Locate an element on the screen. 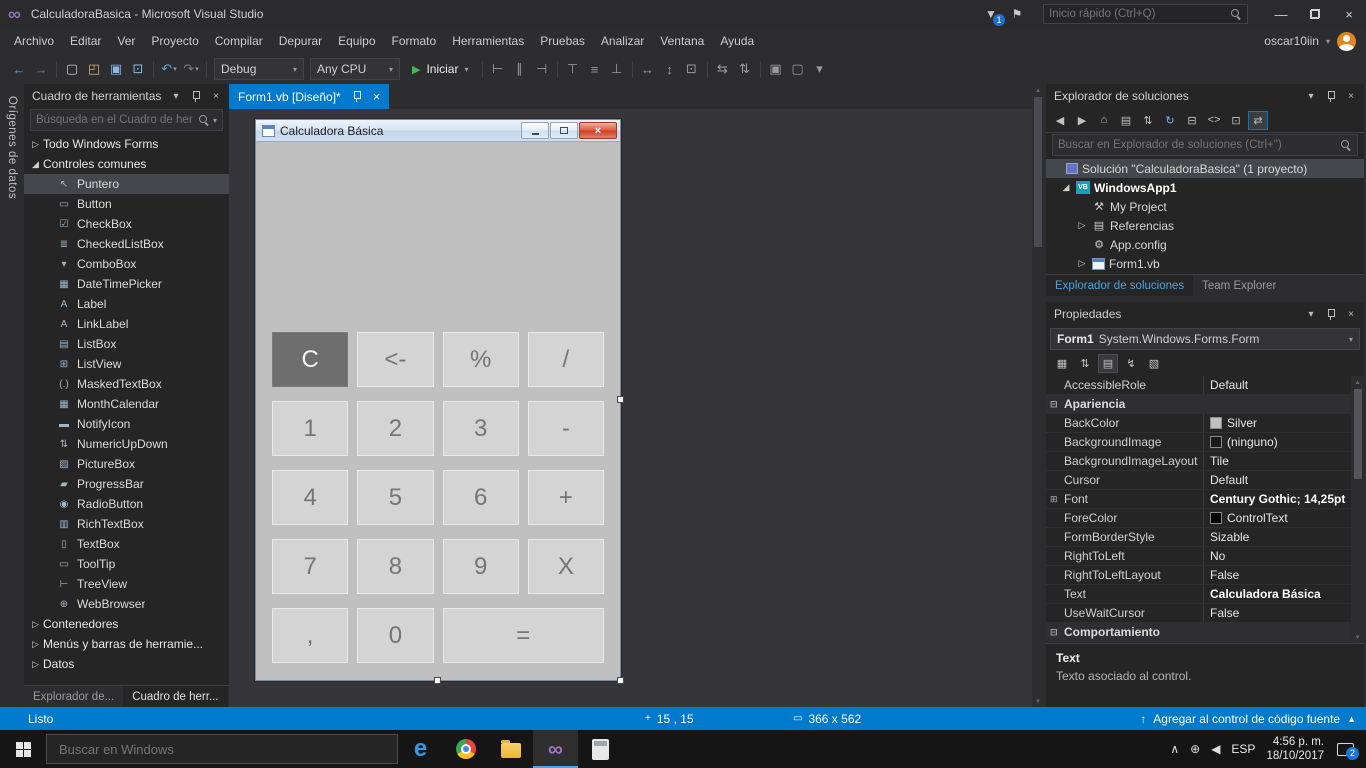  property-row: ⊟ Comportamiento is located at coordinates (1198, 632).